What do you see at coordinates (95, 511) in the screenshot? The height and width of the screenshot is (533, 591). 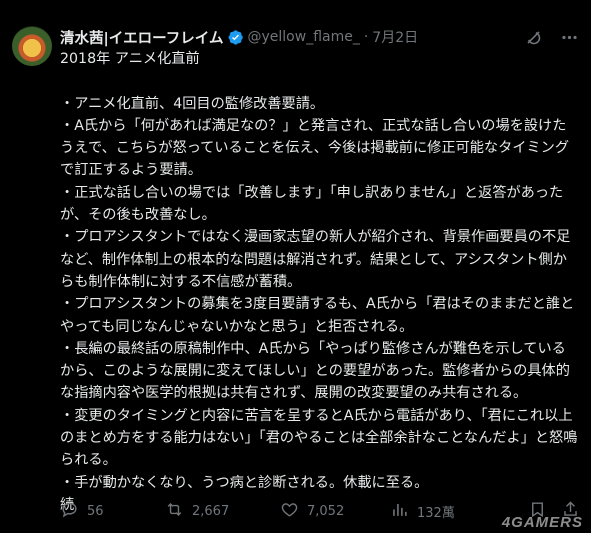 I see `reply-count: 56` at bounding box center [95, 511].